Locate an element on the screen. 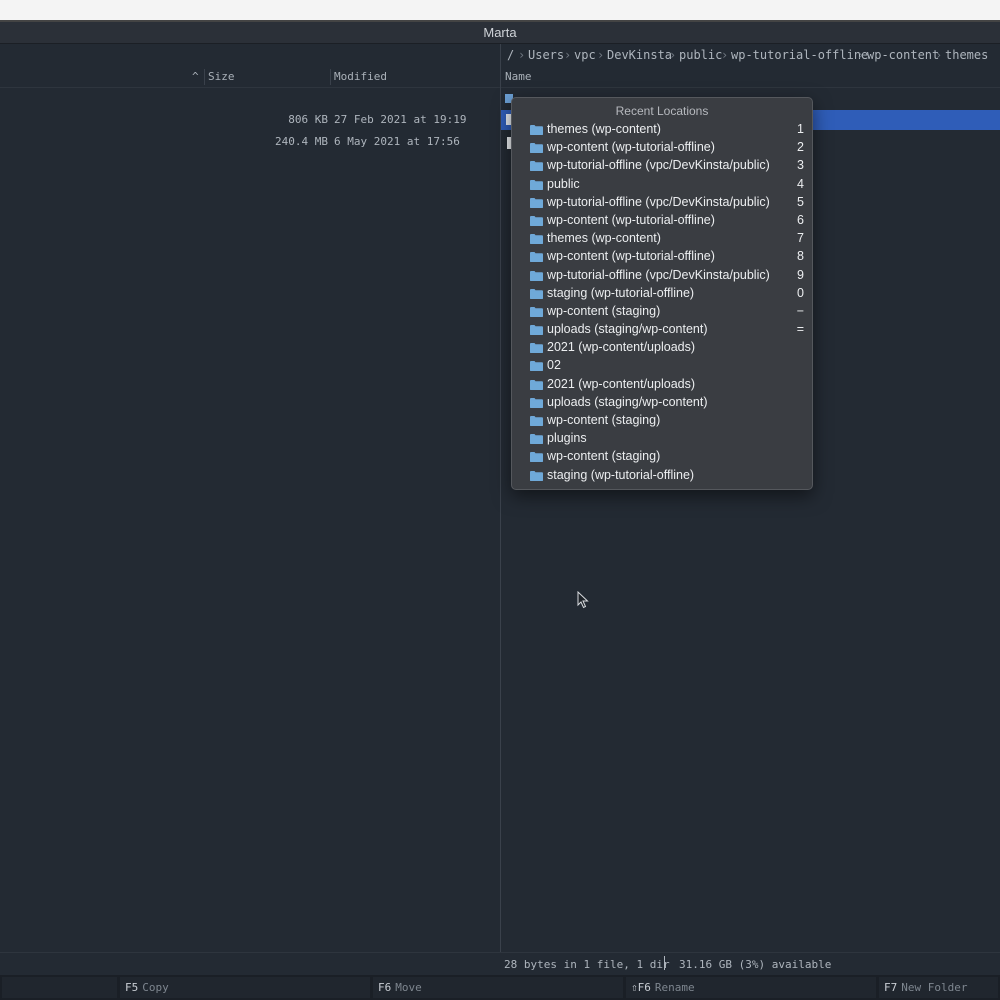  breadcrumb-devkinsta: DevKinsta is located at coordinates (639, 55).